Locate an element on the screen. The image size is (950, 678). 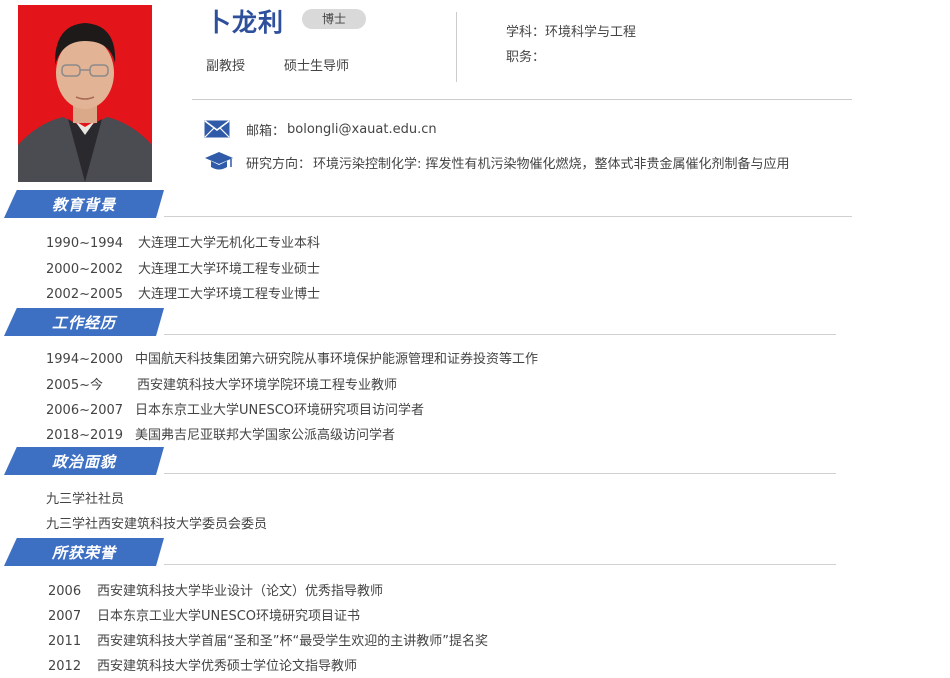
list-item: 九三学社社员 is located at coordinates (85, 499).